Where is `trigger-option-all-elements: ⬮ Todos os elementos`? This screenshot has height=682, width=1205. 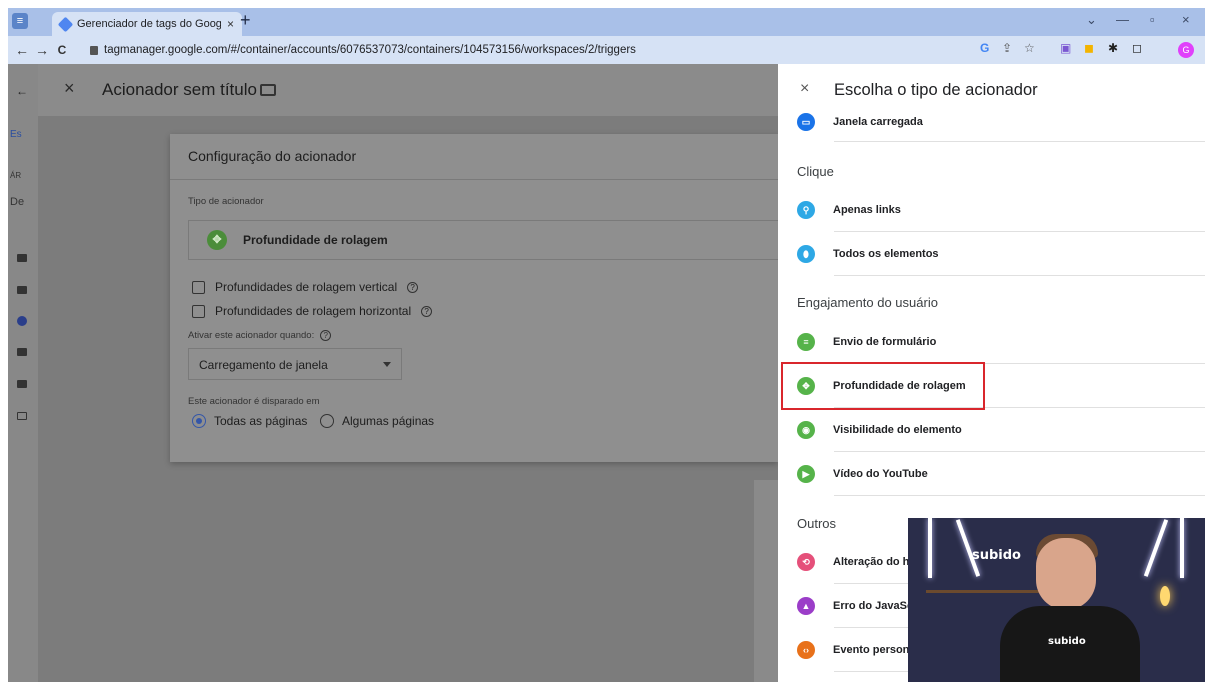 trigger-option-all-elements: ⬮ Todos os elementos is located at coordinates (1001, 254).